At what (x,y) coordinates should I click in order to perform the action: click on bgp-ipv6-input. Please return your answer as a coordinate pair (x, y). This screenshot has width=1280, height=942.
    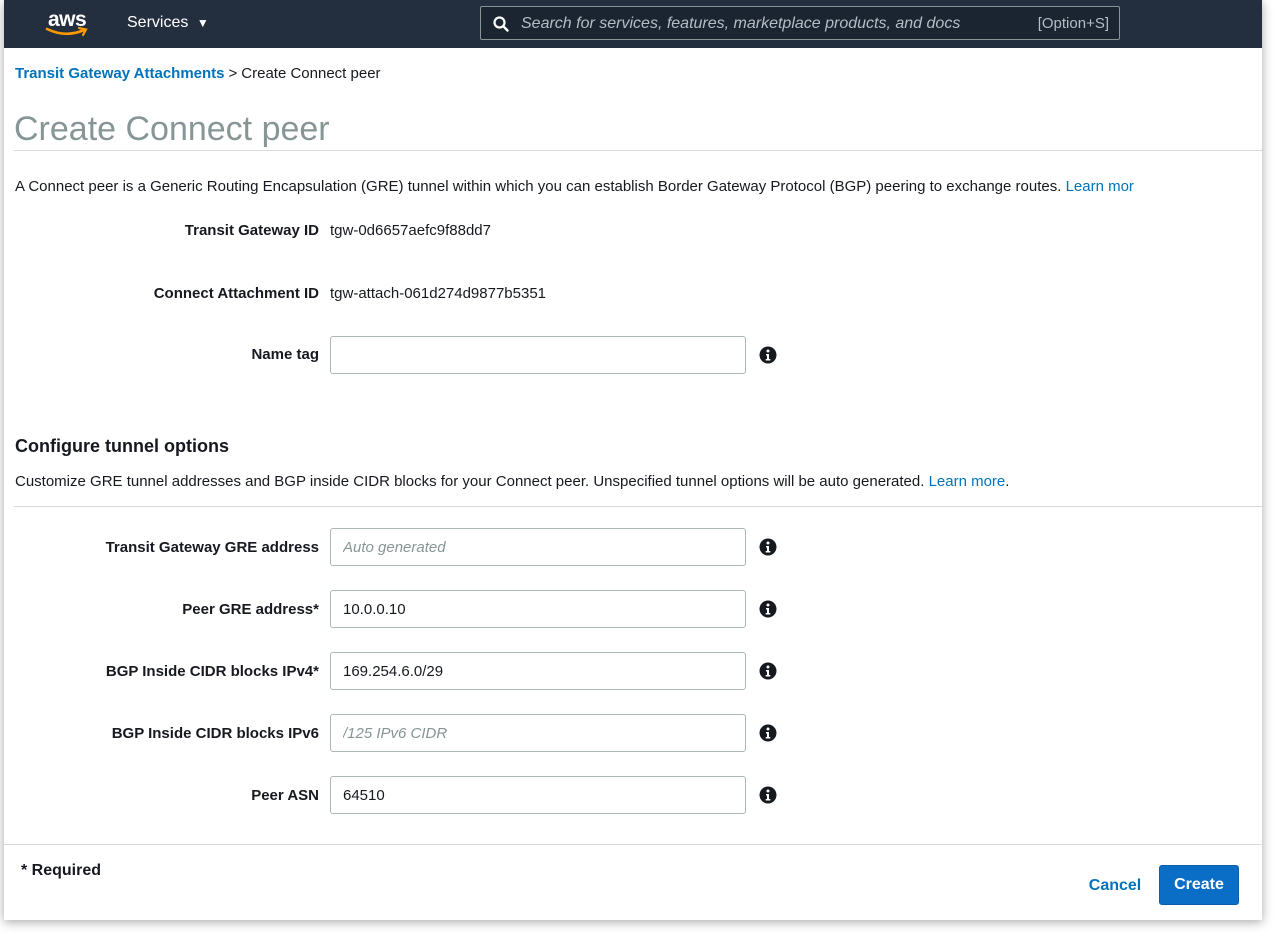
    Looking at the image, I should click on (538, 733).